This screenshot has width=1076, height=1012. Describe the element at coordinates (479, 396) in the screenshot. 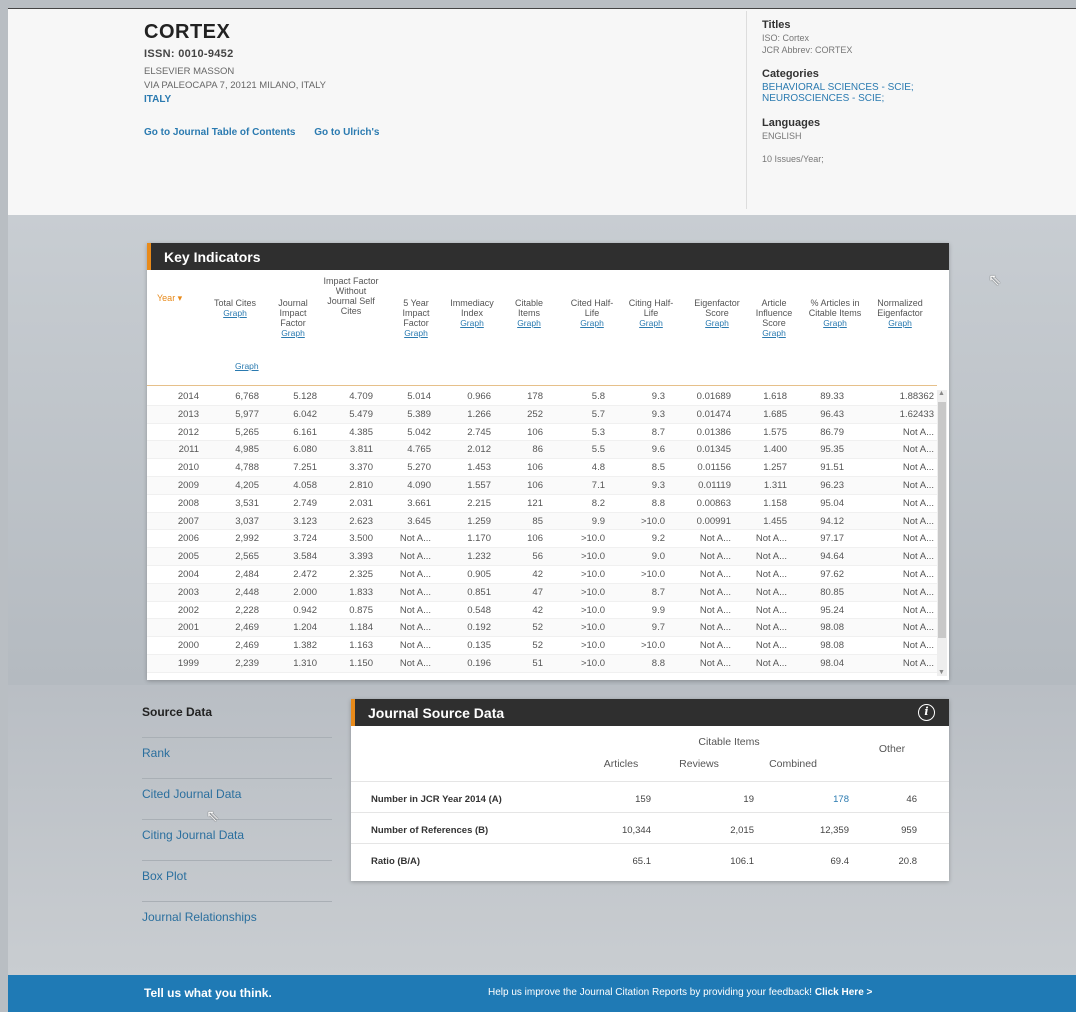

I see `table-cell: 0.966` at that location.